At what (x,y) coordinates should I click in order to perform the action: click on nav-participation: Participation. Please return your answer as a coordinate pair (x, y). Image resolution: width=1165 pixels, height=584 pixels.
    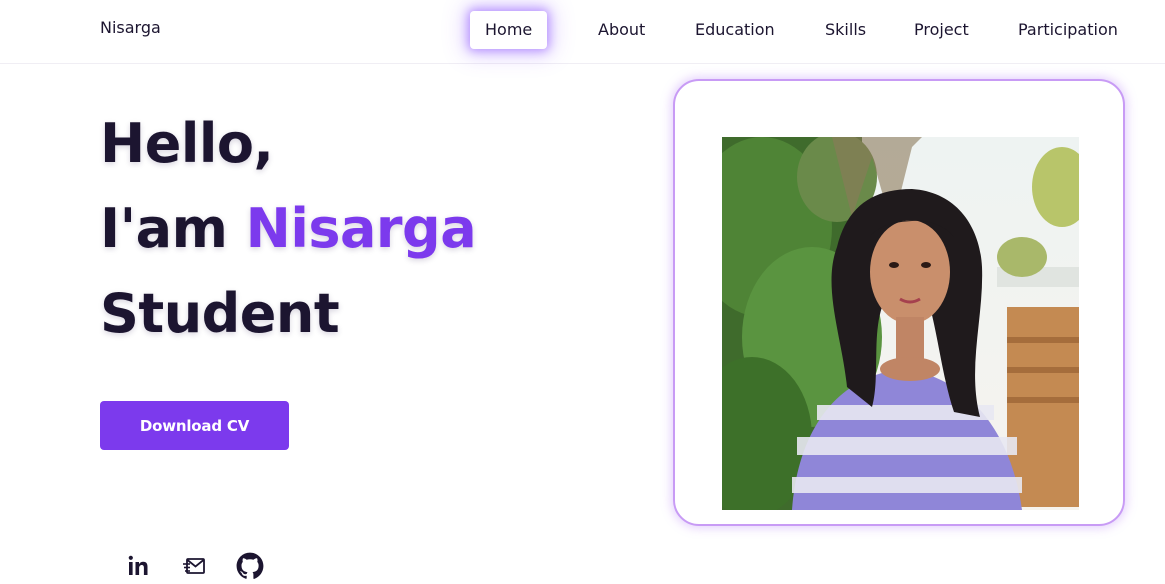
    Looking at the image, I should click on (1068, 30).